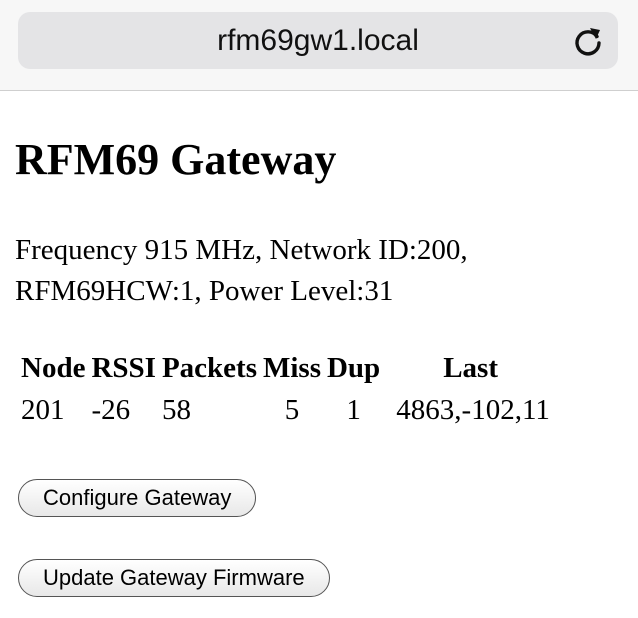 This screenshot has width=638, height=618. I want to click on cell-node: 201, so click(43, 409).